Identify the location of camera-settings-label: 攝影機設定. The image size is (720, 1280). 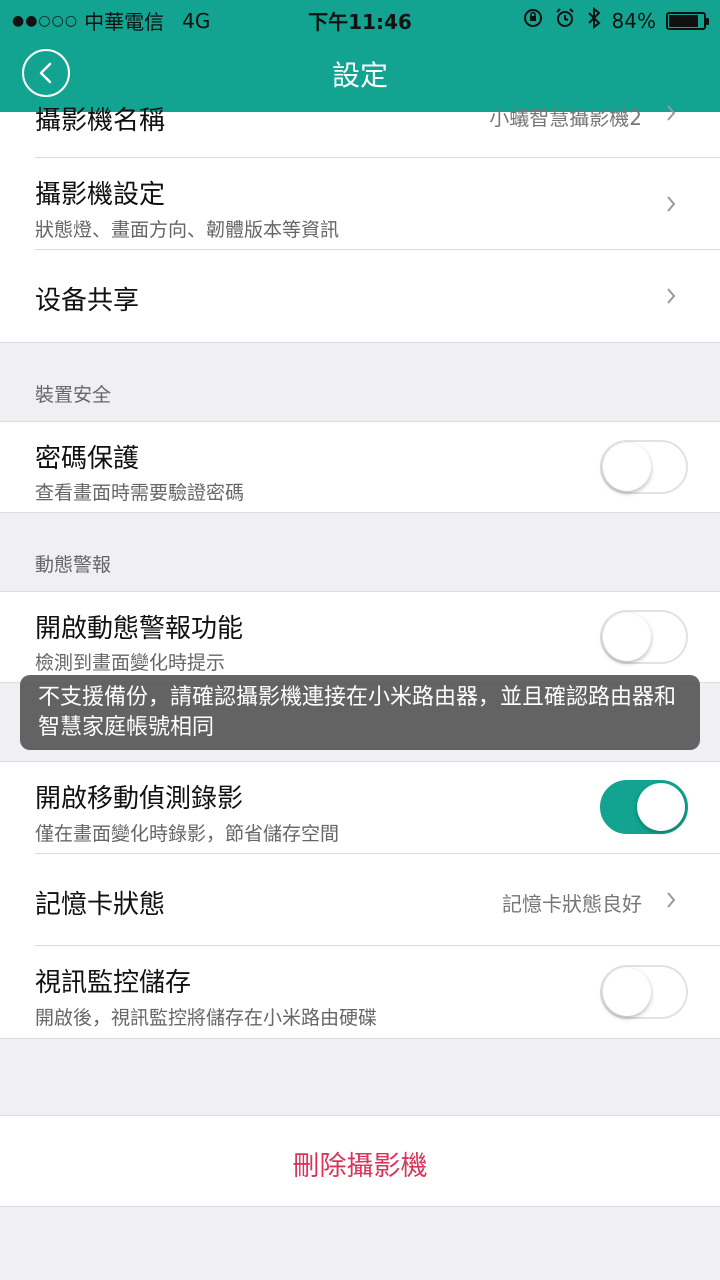
(100, 195).